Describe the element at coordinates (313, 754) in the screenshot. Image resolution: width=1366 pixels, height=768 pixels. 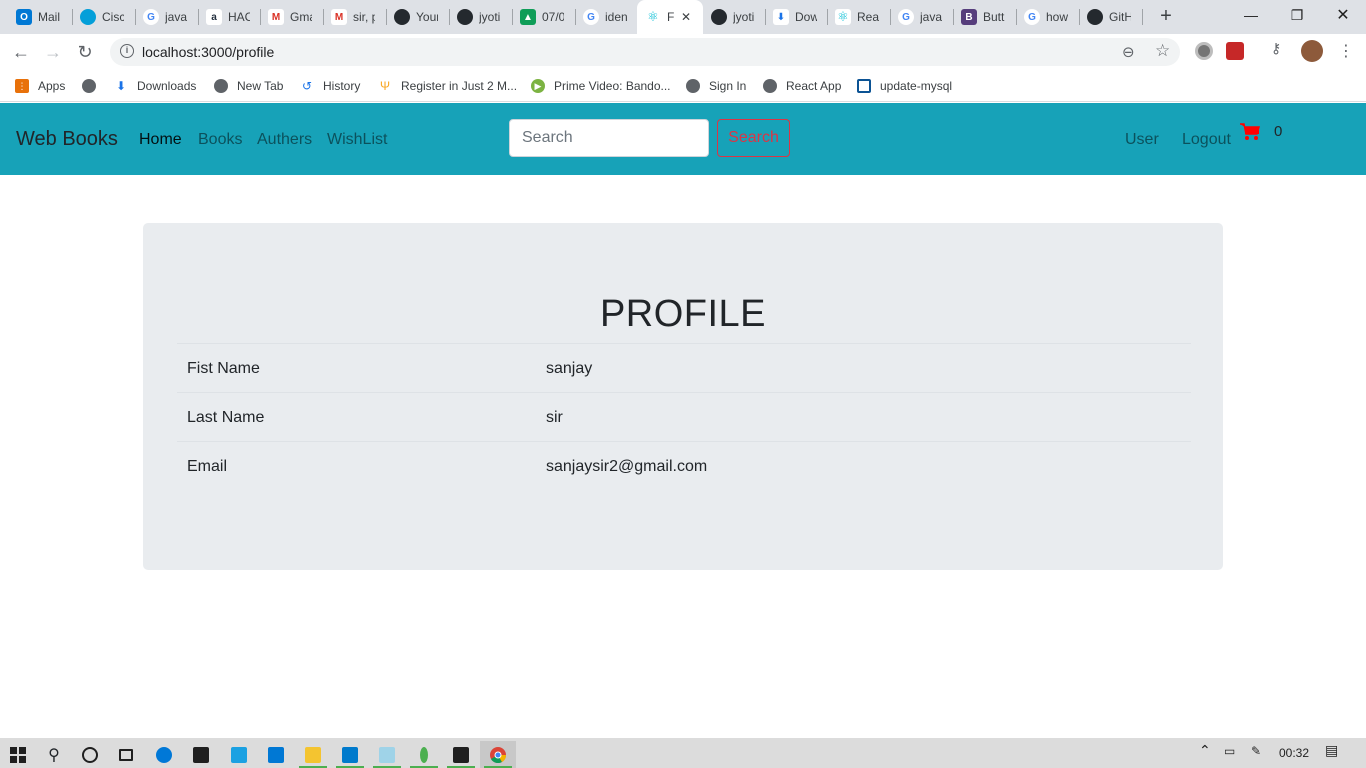
I see `file-explorer-icon` at that location.